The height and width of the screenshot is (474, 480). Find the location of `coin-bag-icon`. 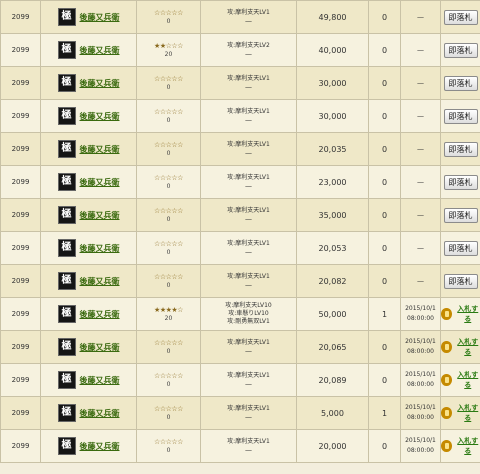

coin-bag-icon is located at coordinates (446, 314).